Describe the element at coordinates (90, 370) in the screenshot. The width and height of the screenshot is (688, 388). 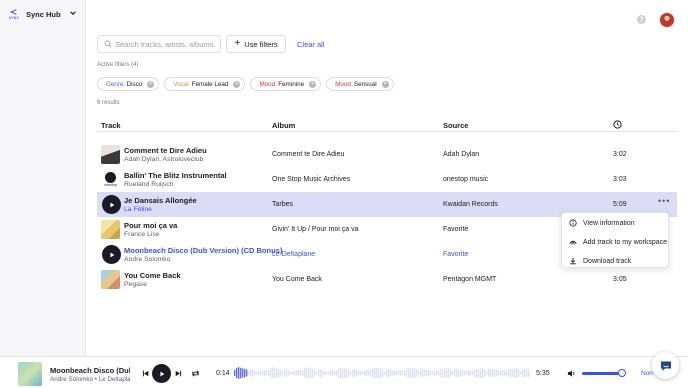
I see `player-track-title: Moonbeach Disco (Dub Version) (CD Bonus)` at that location.